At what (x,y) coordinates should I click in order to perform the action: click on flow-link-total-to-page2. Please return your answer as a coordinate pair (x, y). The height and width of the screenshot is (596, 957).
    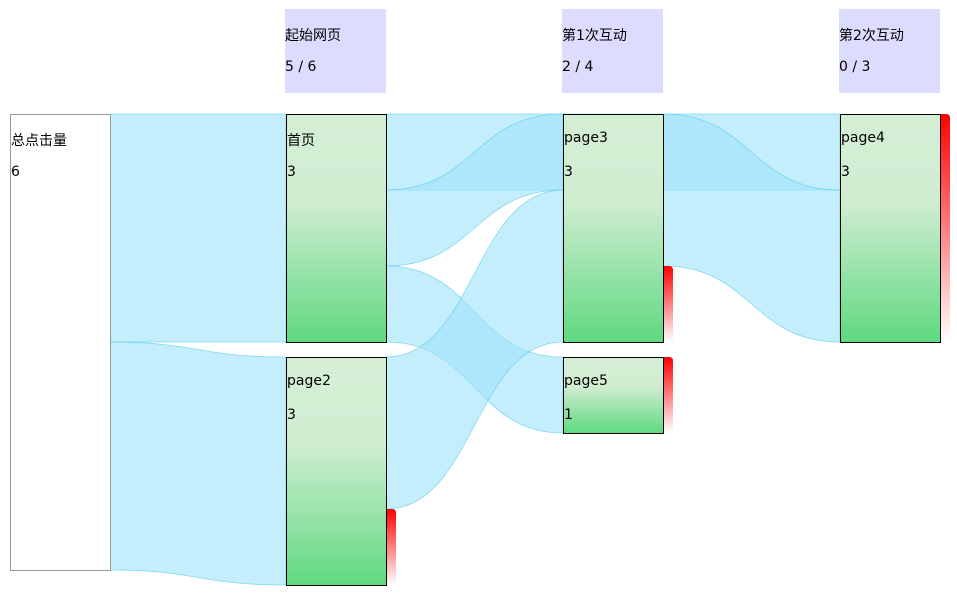
    Looking at the image, I should click on (198, 463).